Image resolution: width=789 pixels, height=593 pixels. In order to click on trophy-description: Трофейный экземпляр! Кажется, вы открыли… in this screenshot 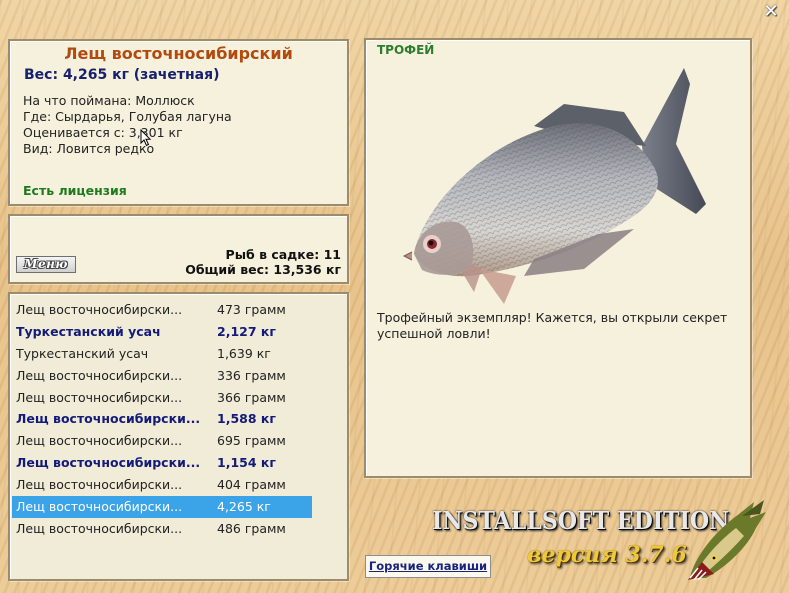, I will do `click(552, 325)`.